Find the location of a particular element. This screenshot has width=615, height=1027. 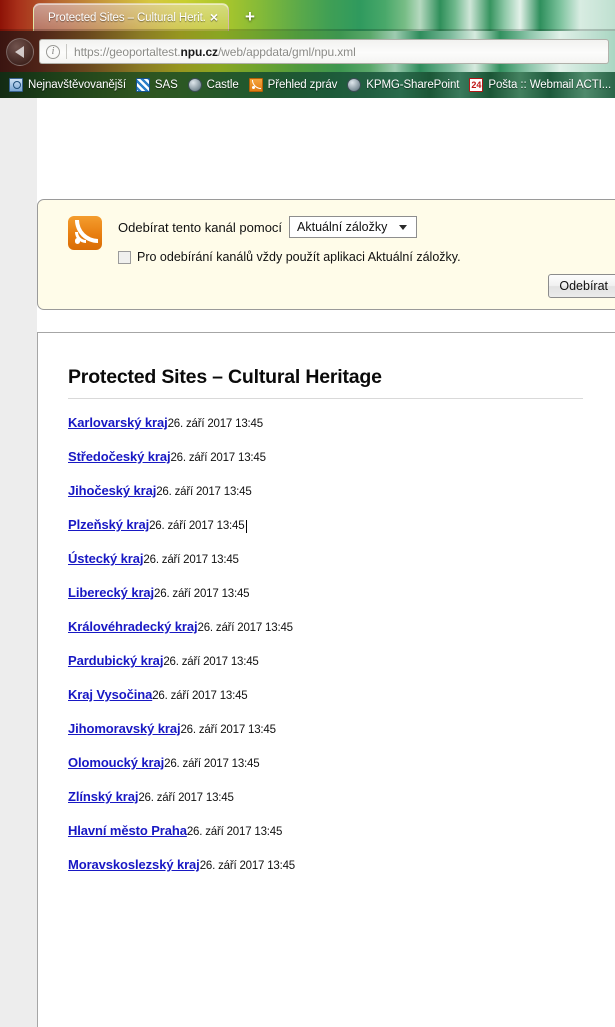

feed-item-link: Ústecký kraj is located at coordinates (106, 558).